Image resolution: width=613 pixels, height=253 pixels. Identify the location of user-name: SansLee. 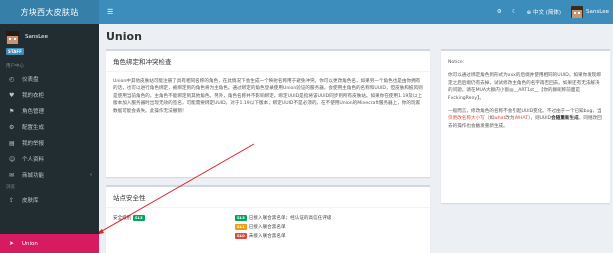
(36, 37).